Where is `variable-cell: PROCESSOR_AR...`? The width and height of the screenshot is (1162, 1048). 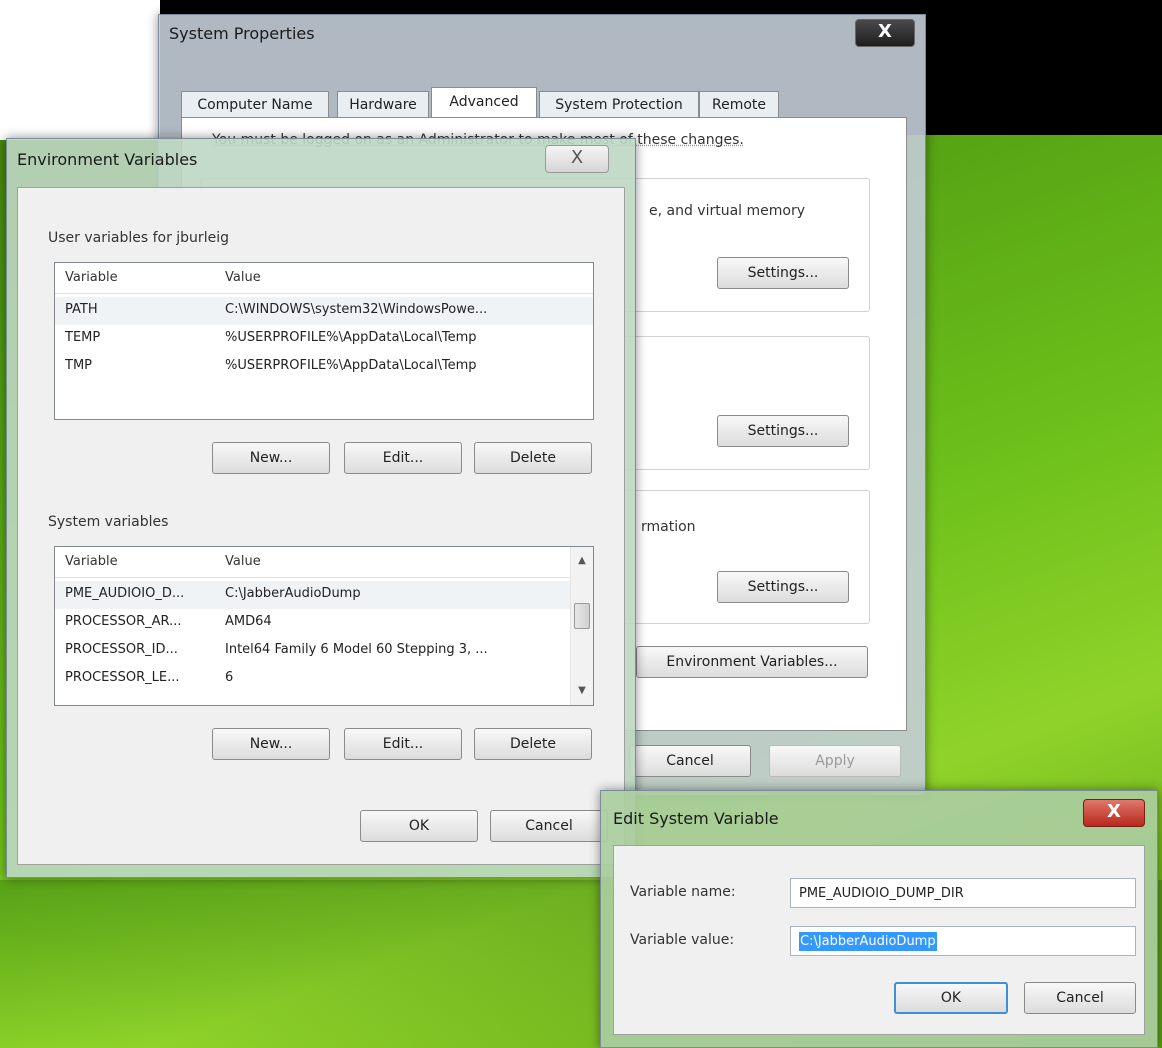
variable-cell: PROCESSOR_AR... is located at coordinates (123, 621).